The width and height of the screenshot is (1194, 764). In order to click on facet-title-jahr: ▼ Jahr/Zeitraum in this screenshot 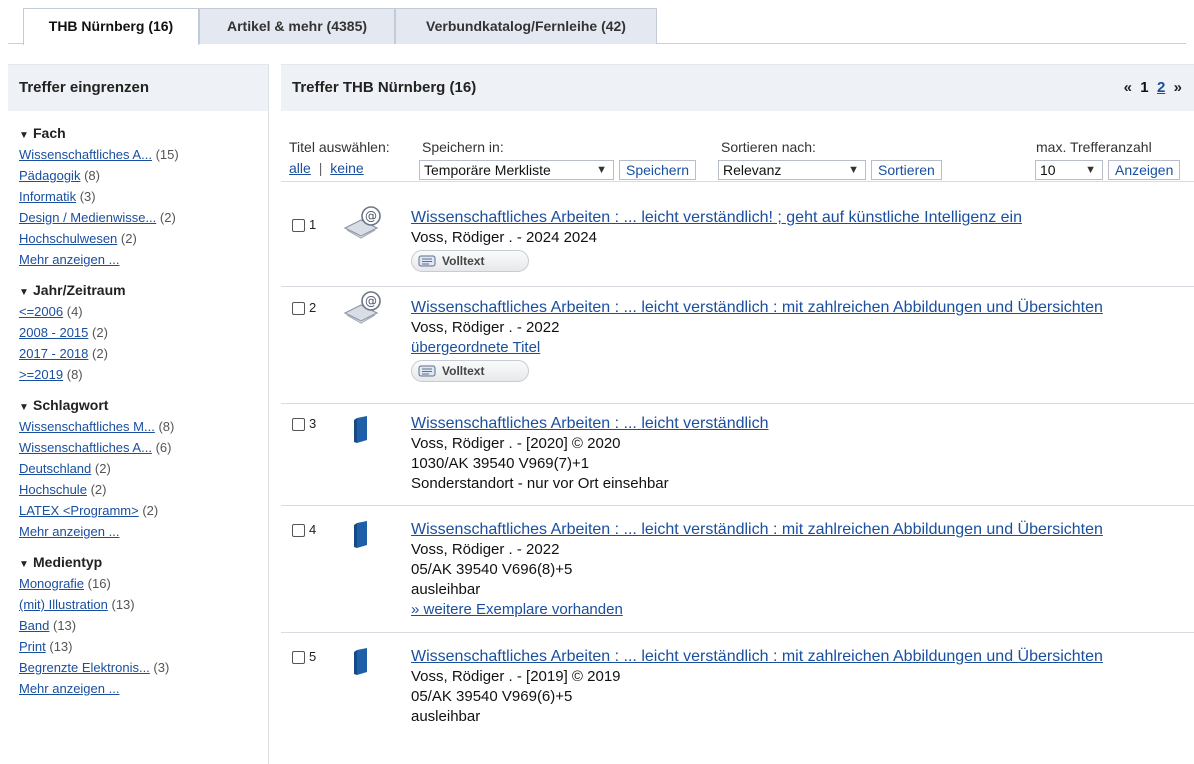, I will do `click(143, 290)`.